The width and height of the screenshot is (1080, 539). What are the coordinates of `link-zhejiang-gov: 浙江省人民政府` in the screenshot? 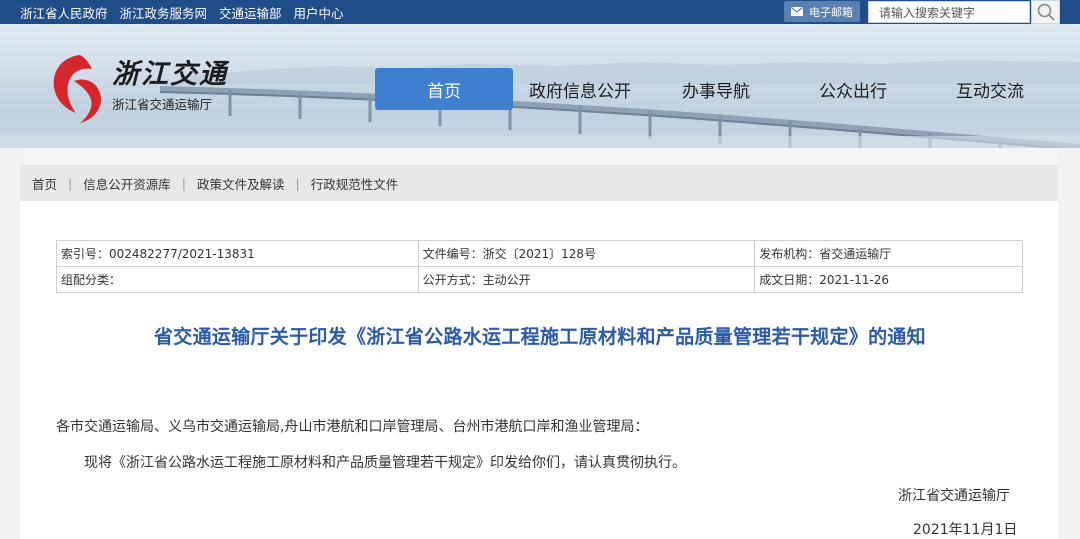 It's located at (64, 12).